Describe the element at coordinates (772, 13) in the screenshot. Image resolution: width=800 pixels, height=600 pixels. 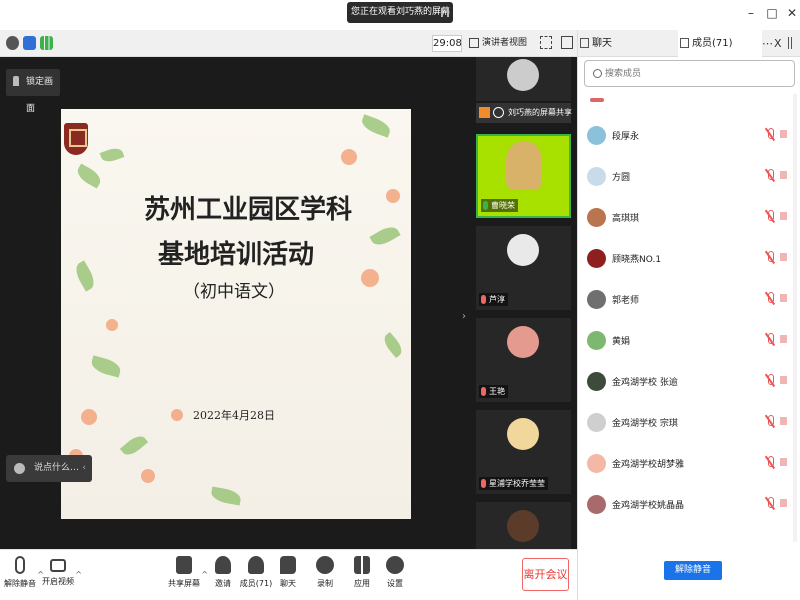
I see `maximize-button: □` at that location.